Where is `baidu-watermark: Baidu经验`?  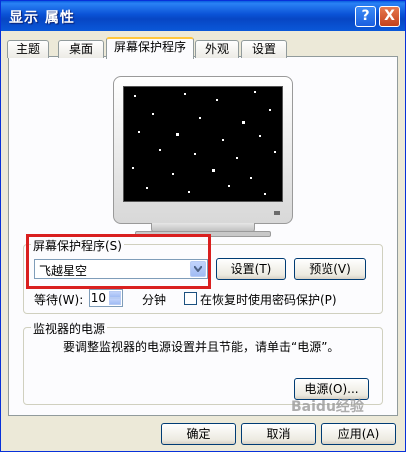
baidu-watermark: Baidu经验 is located at coordinates (327, 407).